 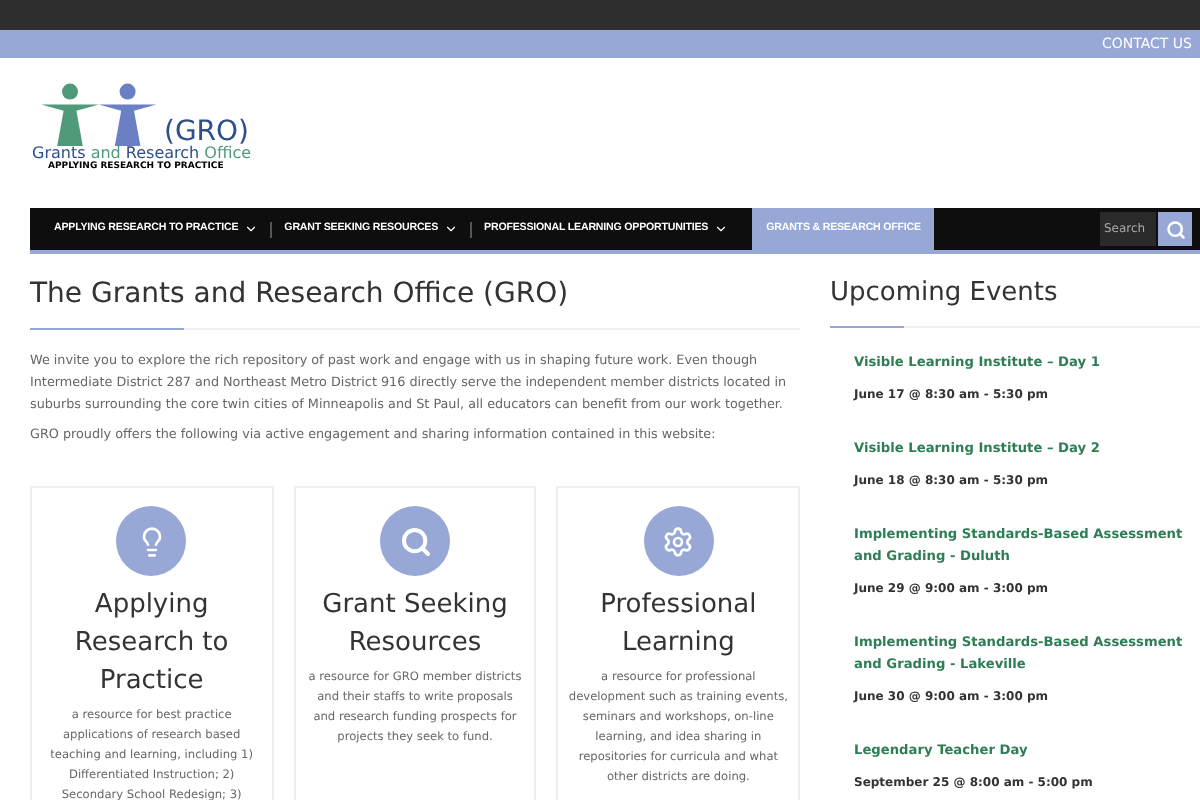 I want to click on search-button, so click(x=1175, y=229).